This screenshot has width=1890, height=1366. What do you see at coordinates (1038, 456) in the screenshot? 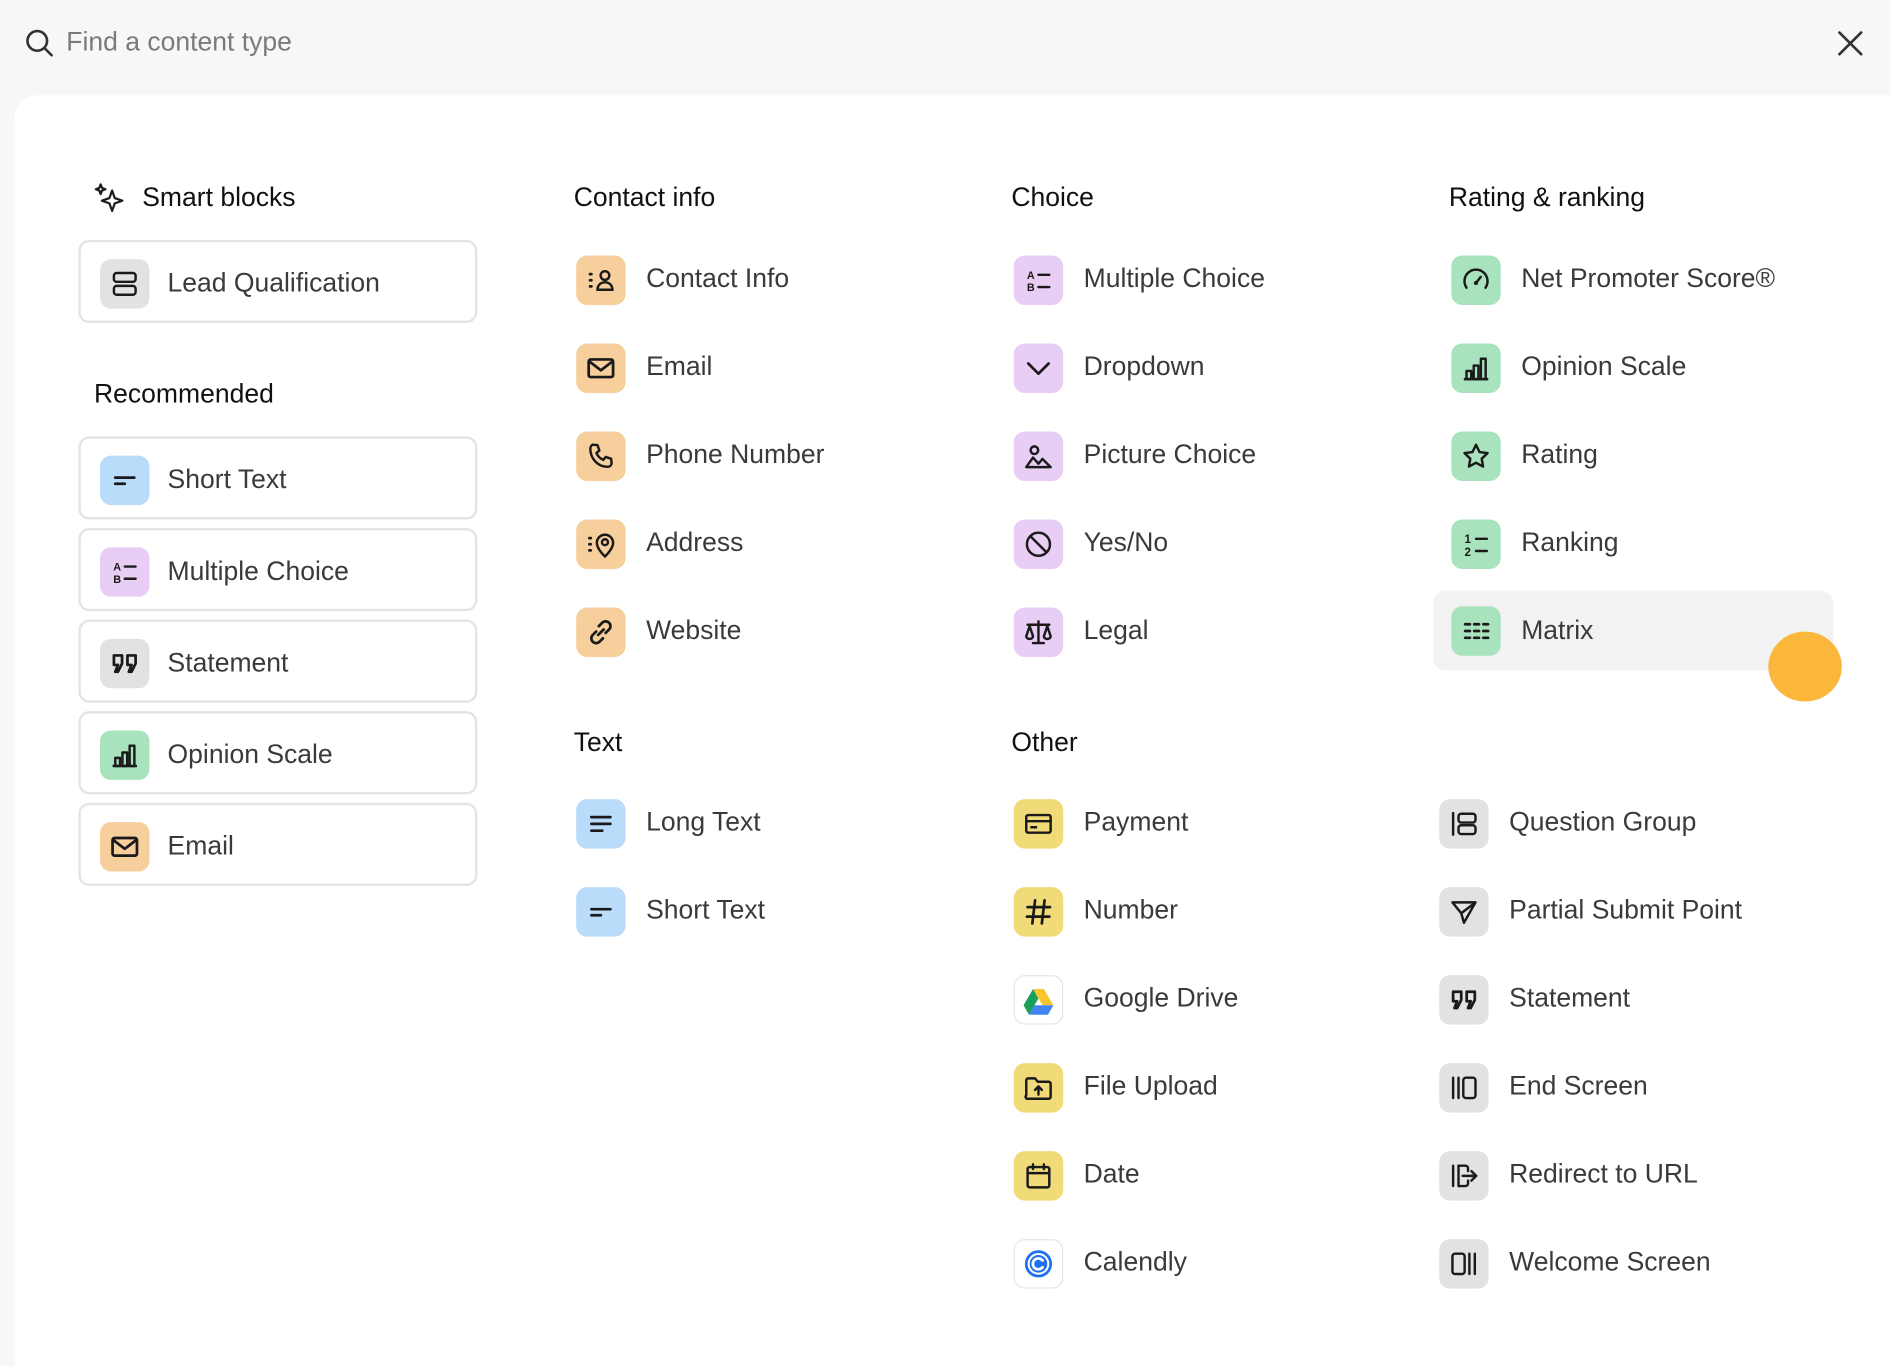
I see `picture-icon` at bounding box center [1038, 456].